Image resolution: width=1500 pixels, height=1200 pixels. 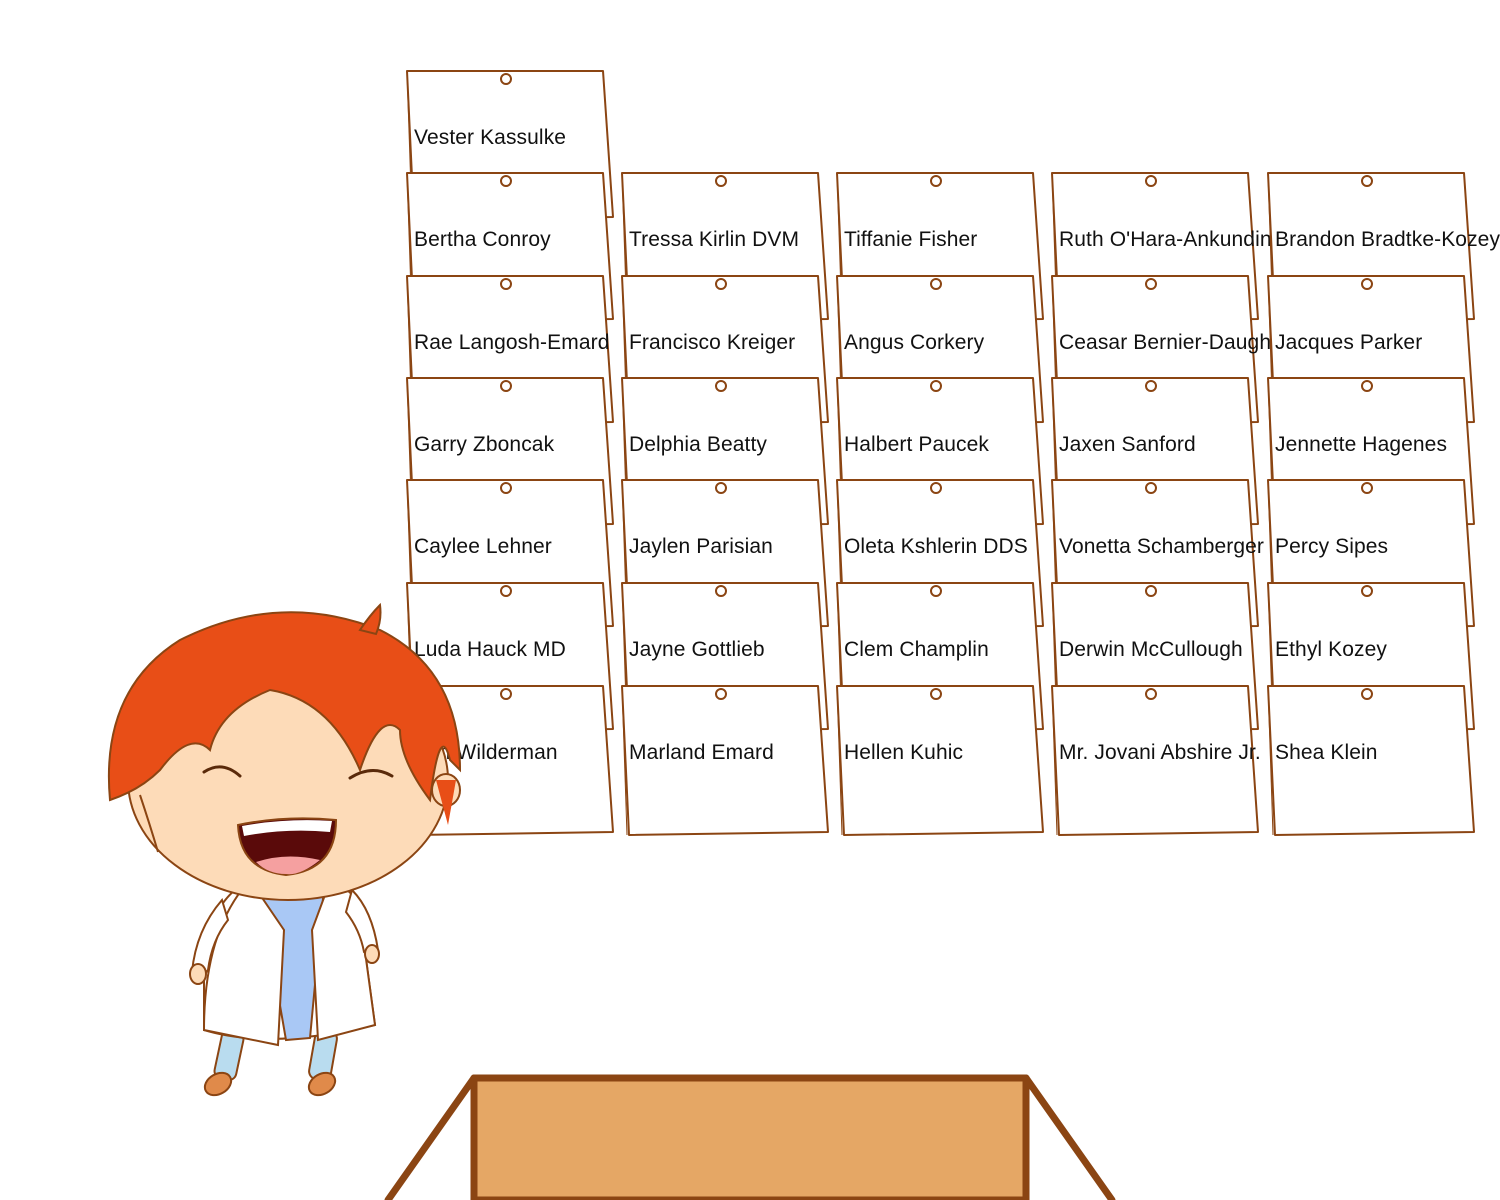 What do you see at coordinates (284, 849) in the screenshot?
I see `doctor-character` at bounding box center [284, 849].